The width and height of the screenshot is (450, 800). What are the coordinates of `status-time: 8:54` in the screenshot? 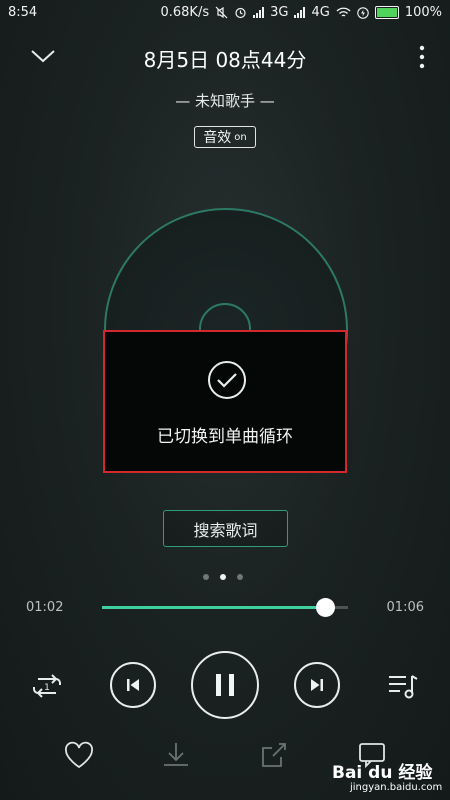 It's located at (23, 12).